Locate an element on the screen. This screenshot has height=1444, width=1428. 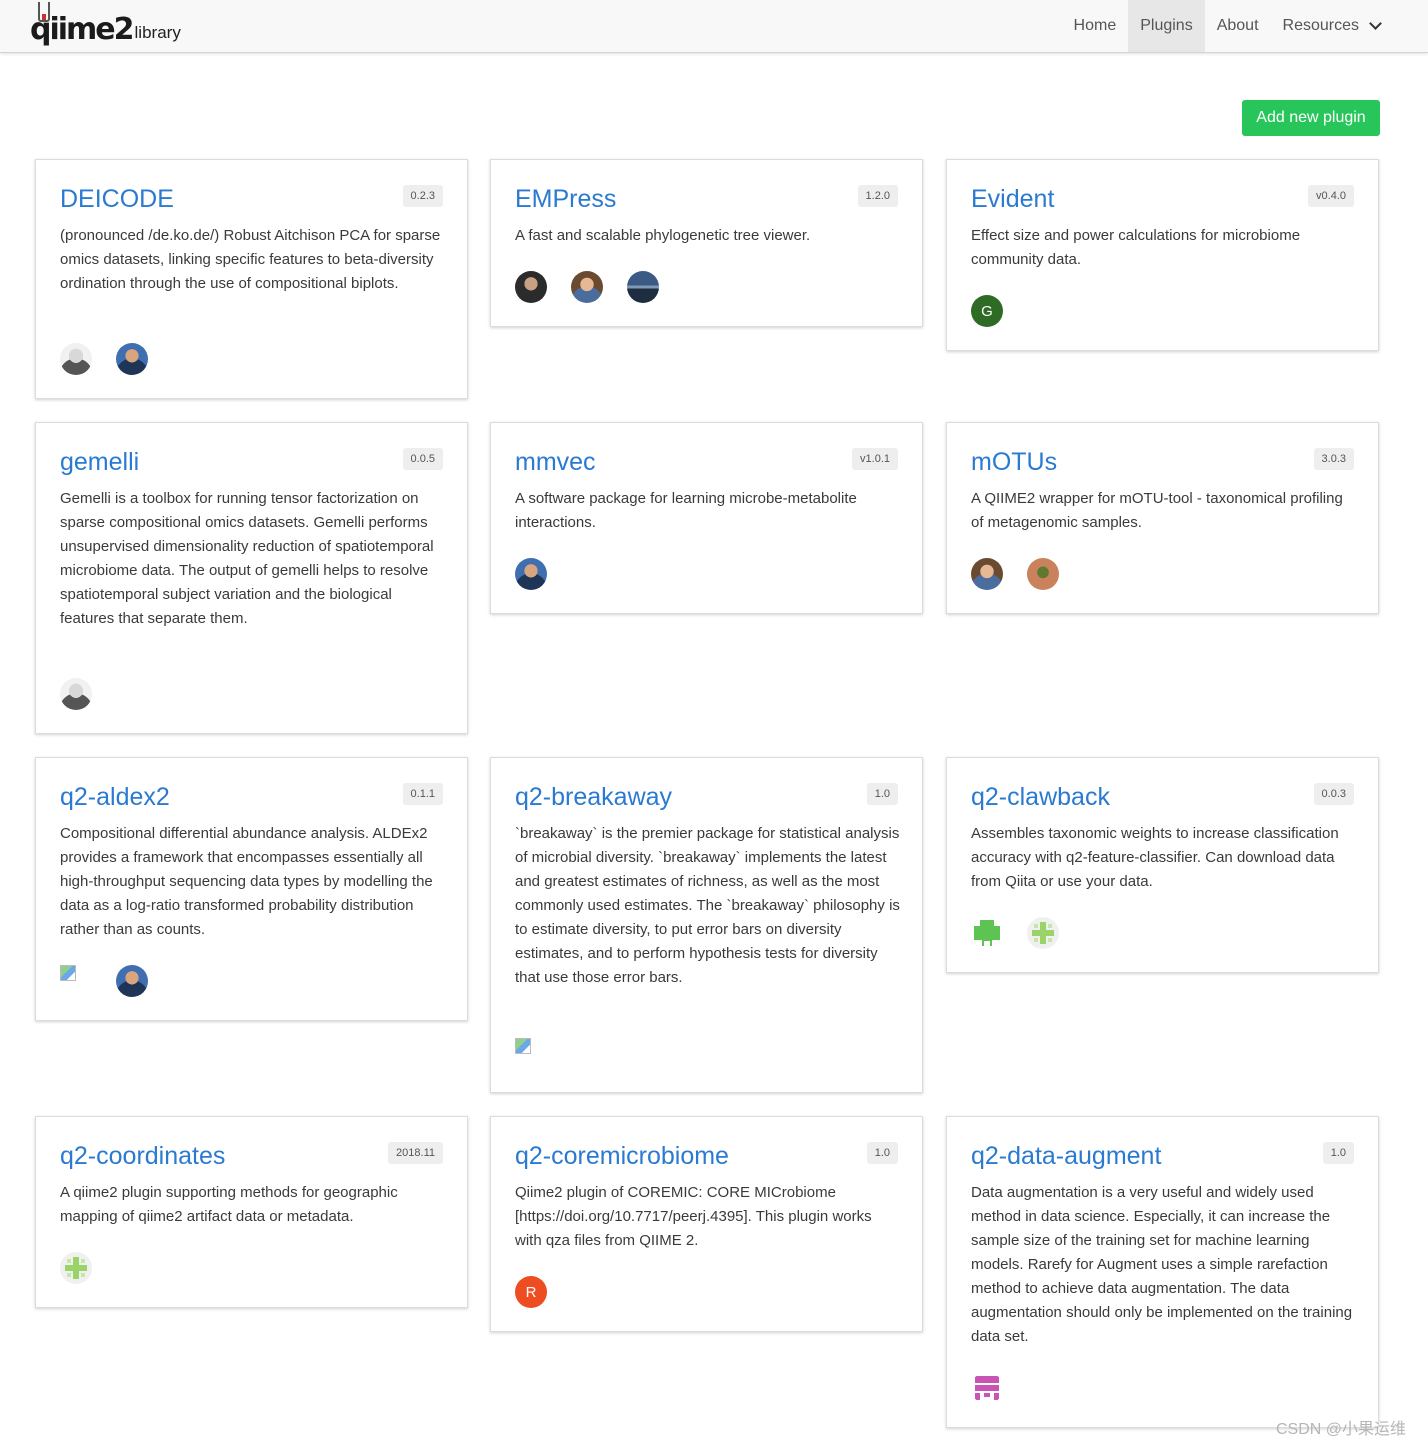
nav-home: Home is located at coordinates (1095, 26).